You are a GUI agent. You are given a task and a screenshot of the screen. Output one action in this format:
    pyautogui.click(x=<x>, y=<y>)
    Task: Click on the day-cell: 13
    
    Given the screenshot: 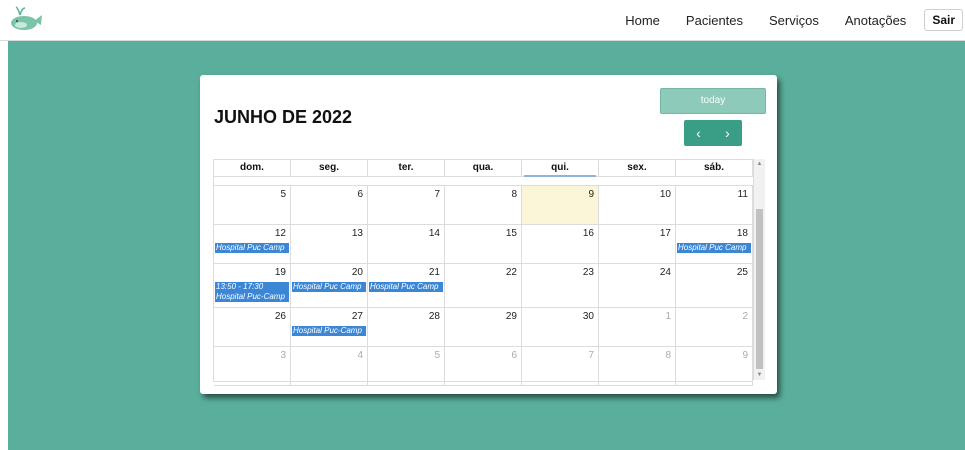 What is the action you would take?
    pyautogui.click(x=329, y=244)
    